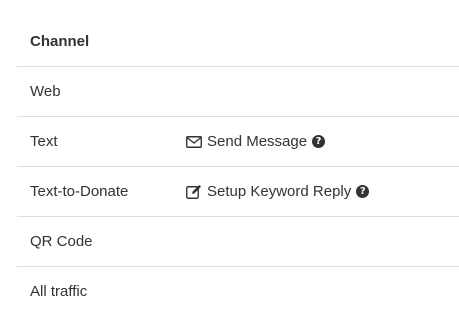 This screenshot has width=459, height=316. I want to click on send-message-label: Send Message, so click(257, 141).